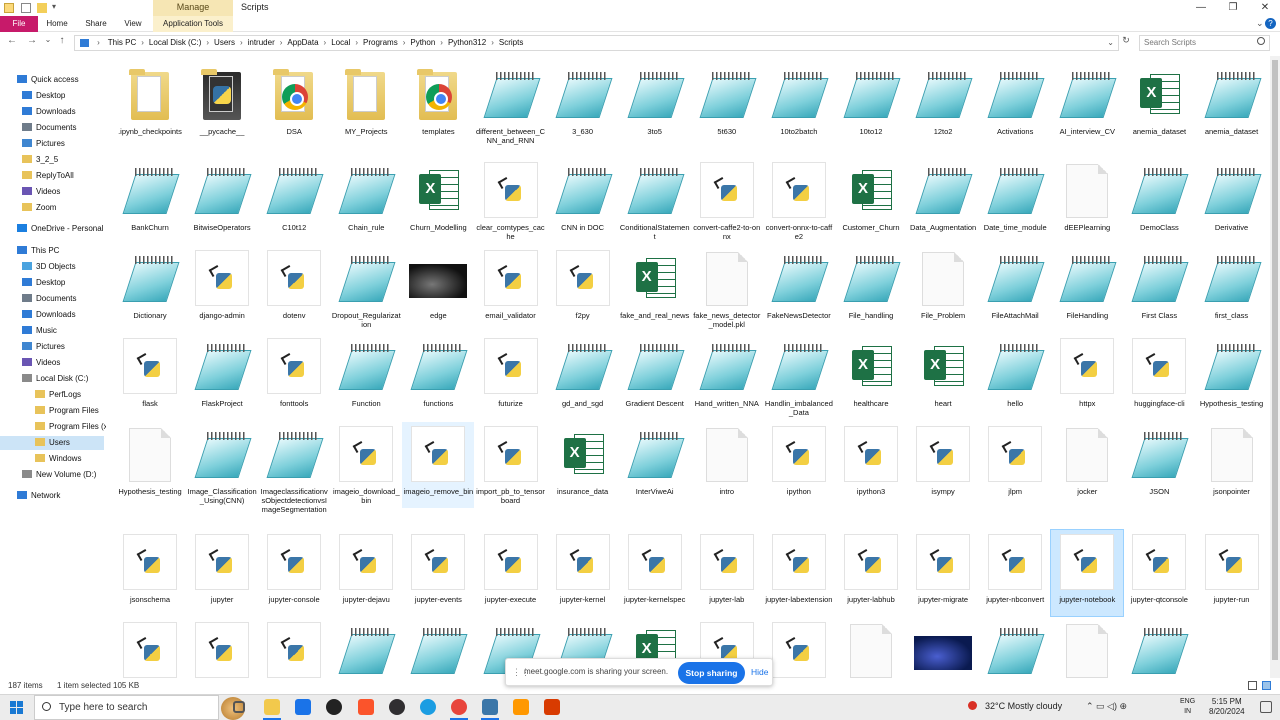  Describe the element at coordinates (438, 567) in the screenshot. I see `file-item: jupyter-events` at that location.